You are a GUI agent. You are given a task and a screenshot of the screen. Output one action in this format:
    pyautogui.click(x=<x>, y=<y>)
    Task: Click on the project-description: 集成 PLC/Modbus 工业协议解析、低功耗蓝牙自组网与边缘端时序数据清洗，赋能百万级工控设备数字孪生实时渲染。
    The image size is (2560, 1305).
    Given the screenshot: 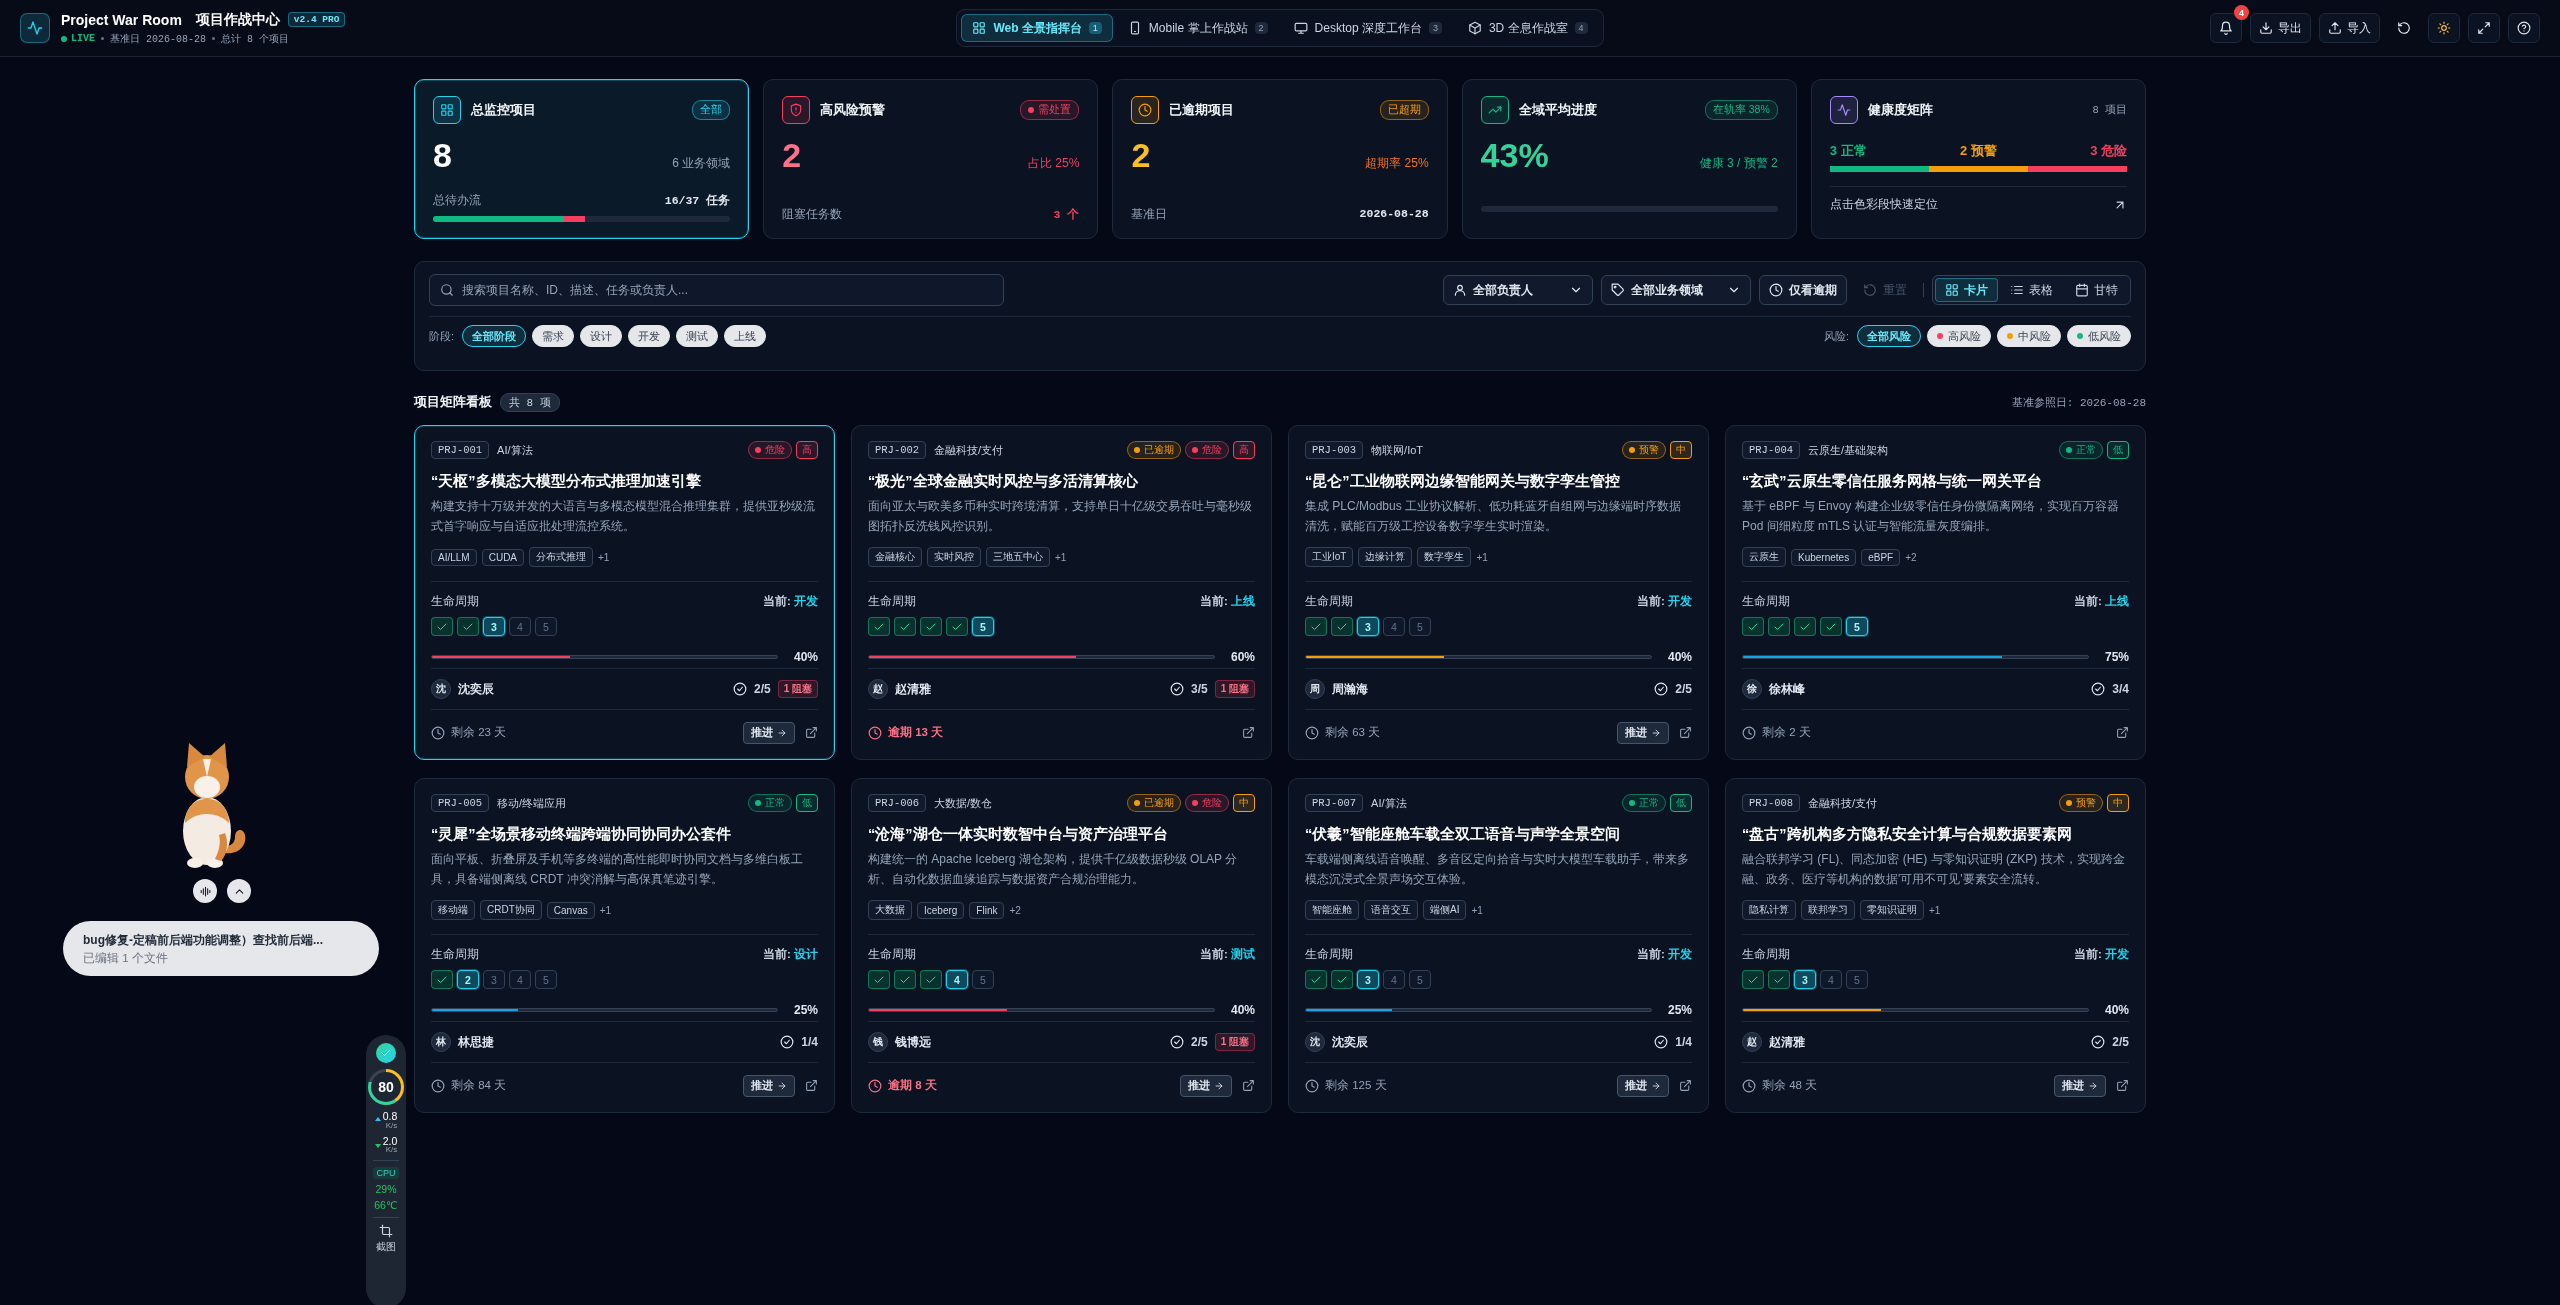 What is the action you would take?
    pyautogui.click(x=1494, y=516)
    